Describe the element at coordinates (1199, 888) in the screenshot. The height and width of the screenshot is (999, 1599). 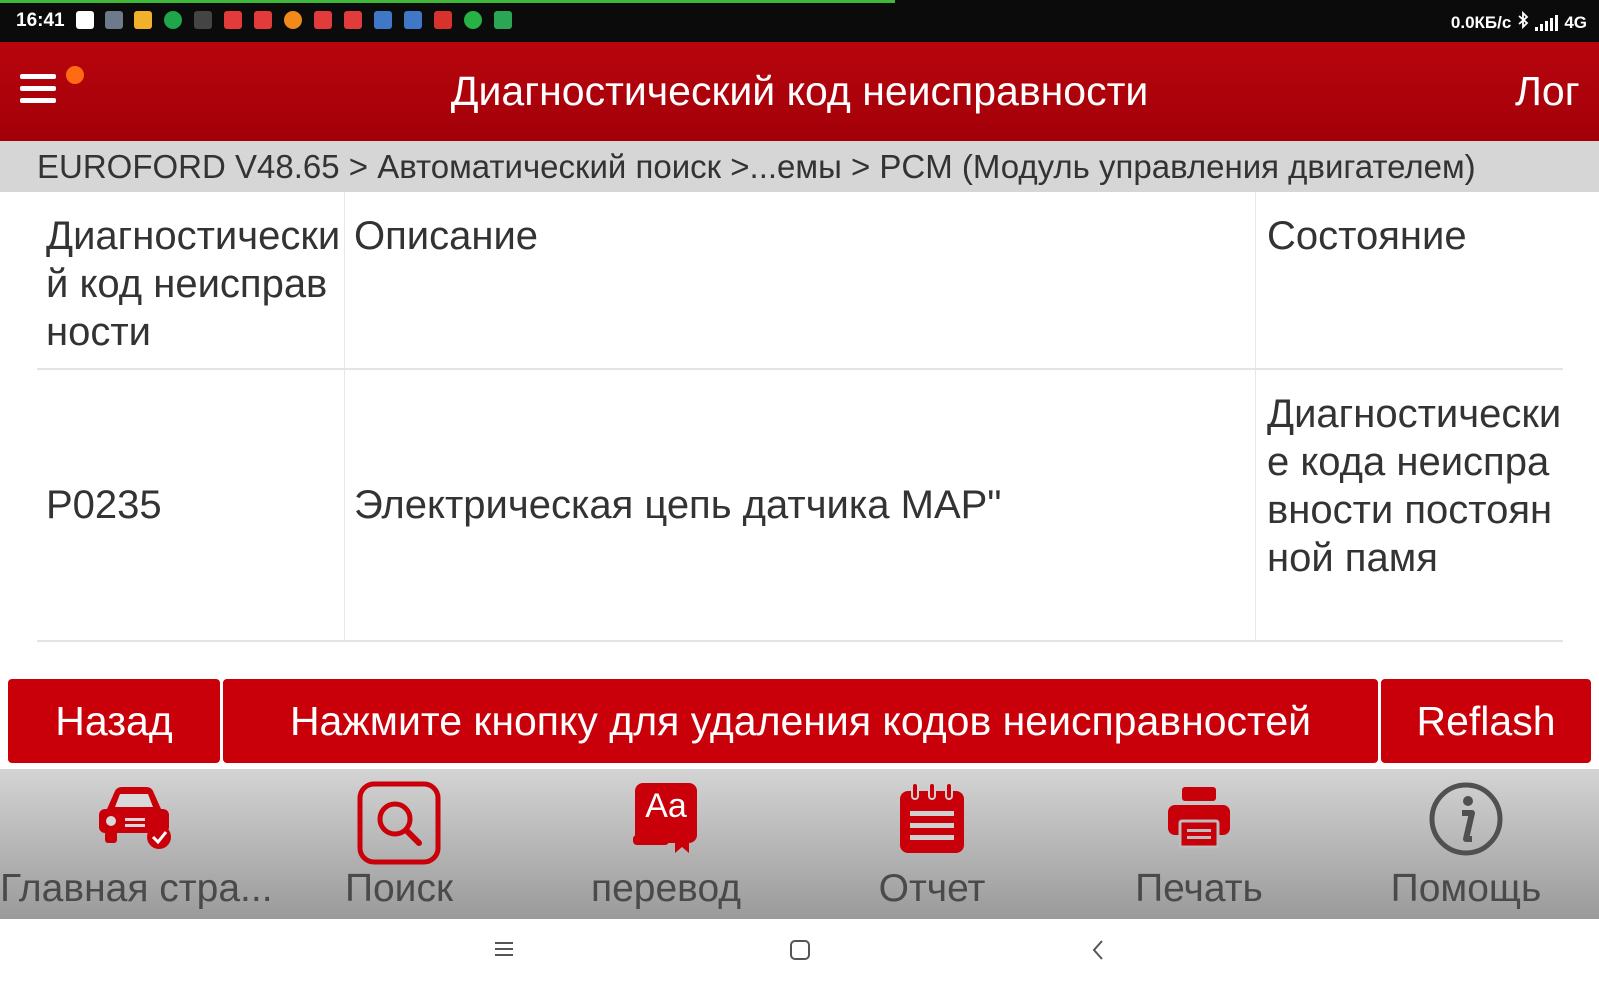
I see `print-label: Печать` at that location.